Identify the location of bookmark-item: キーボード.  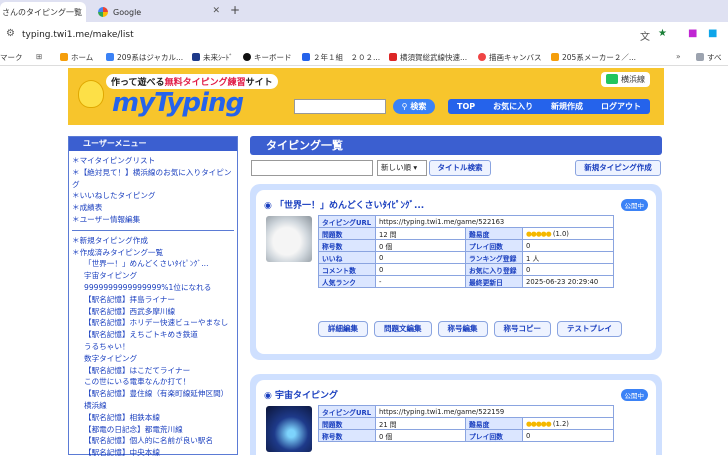
(267, 57).